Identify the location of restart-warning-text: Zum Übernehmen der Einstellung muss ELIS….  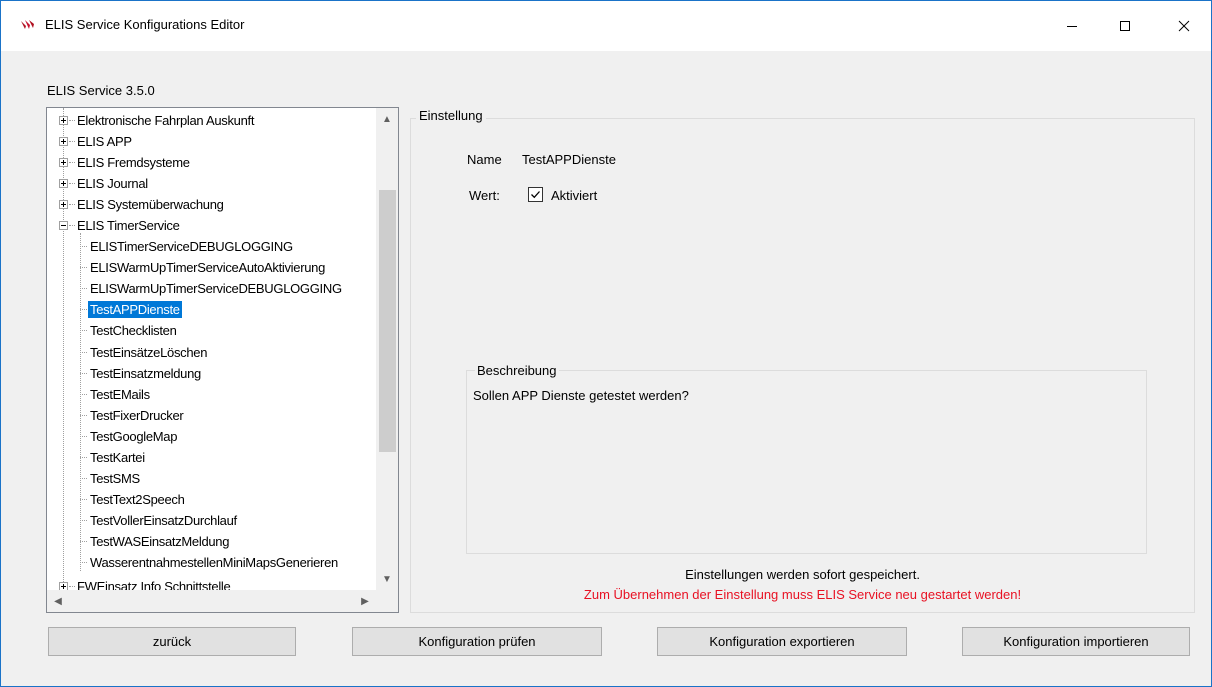
(802, 594).